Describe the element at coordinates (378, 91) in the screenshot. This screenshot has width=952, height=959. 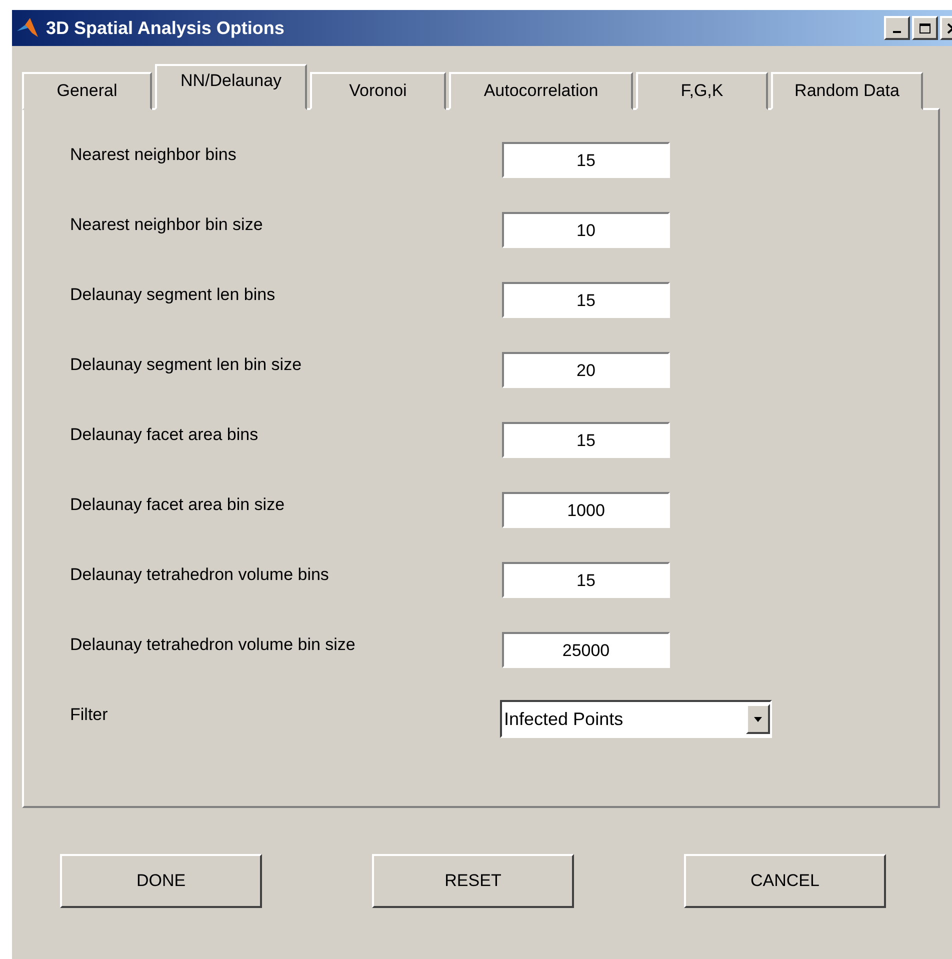
I see `tab: Voronoi` at that location.